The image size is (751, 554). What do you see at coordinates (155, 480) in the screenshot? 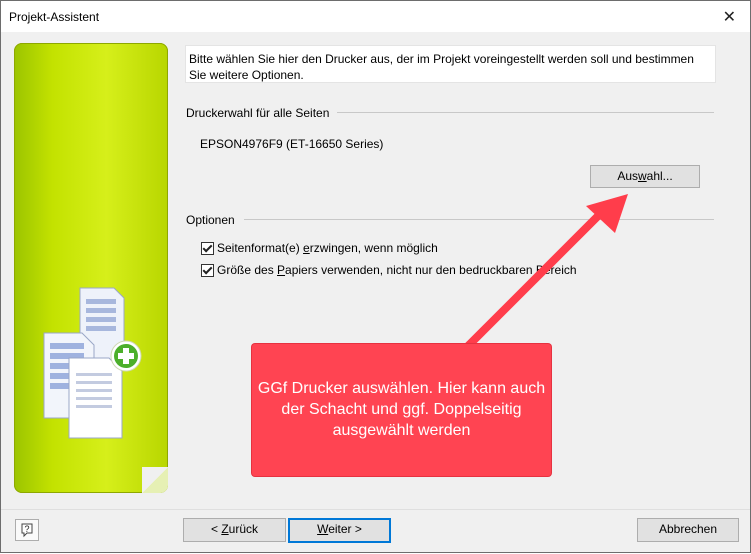
I see `page-curl` at bounding box center [155, 480].